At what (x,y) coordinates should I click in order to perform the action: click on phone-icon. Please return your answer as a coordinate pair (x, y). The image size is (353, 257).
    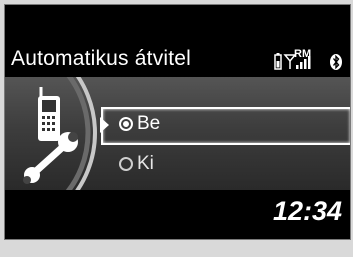
    Looking at the image, I should click on (49, 114).